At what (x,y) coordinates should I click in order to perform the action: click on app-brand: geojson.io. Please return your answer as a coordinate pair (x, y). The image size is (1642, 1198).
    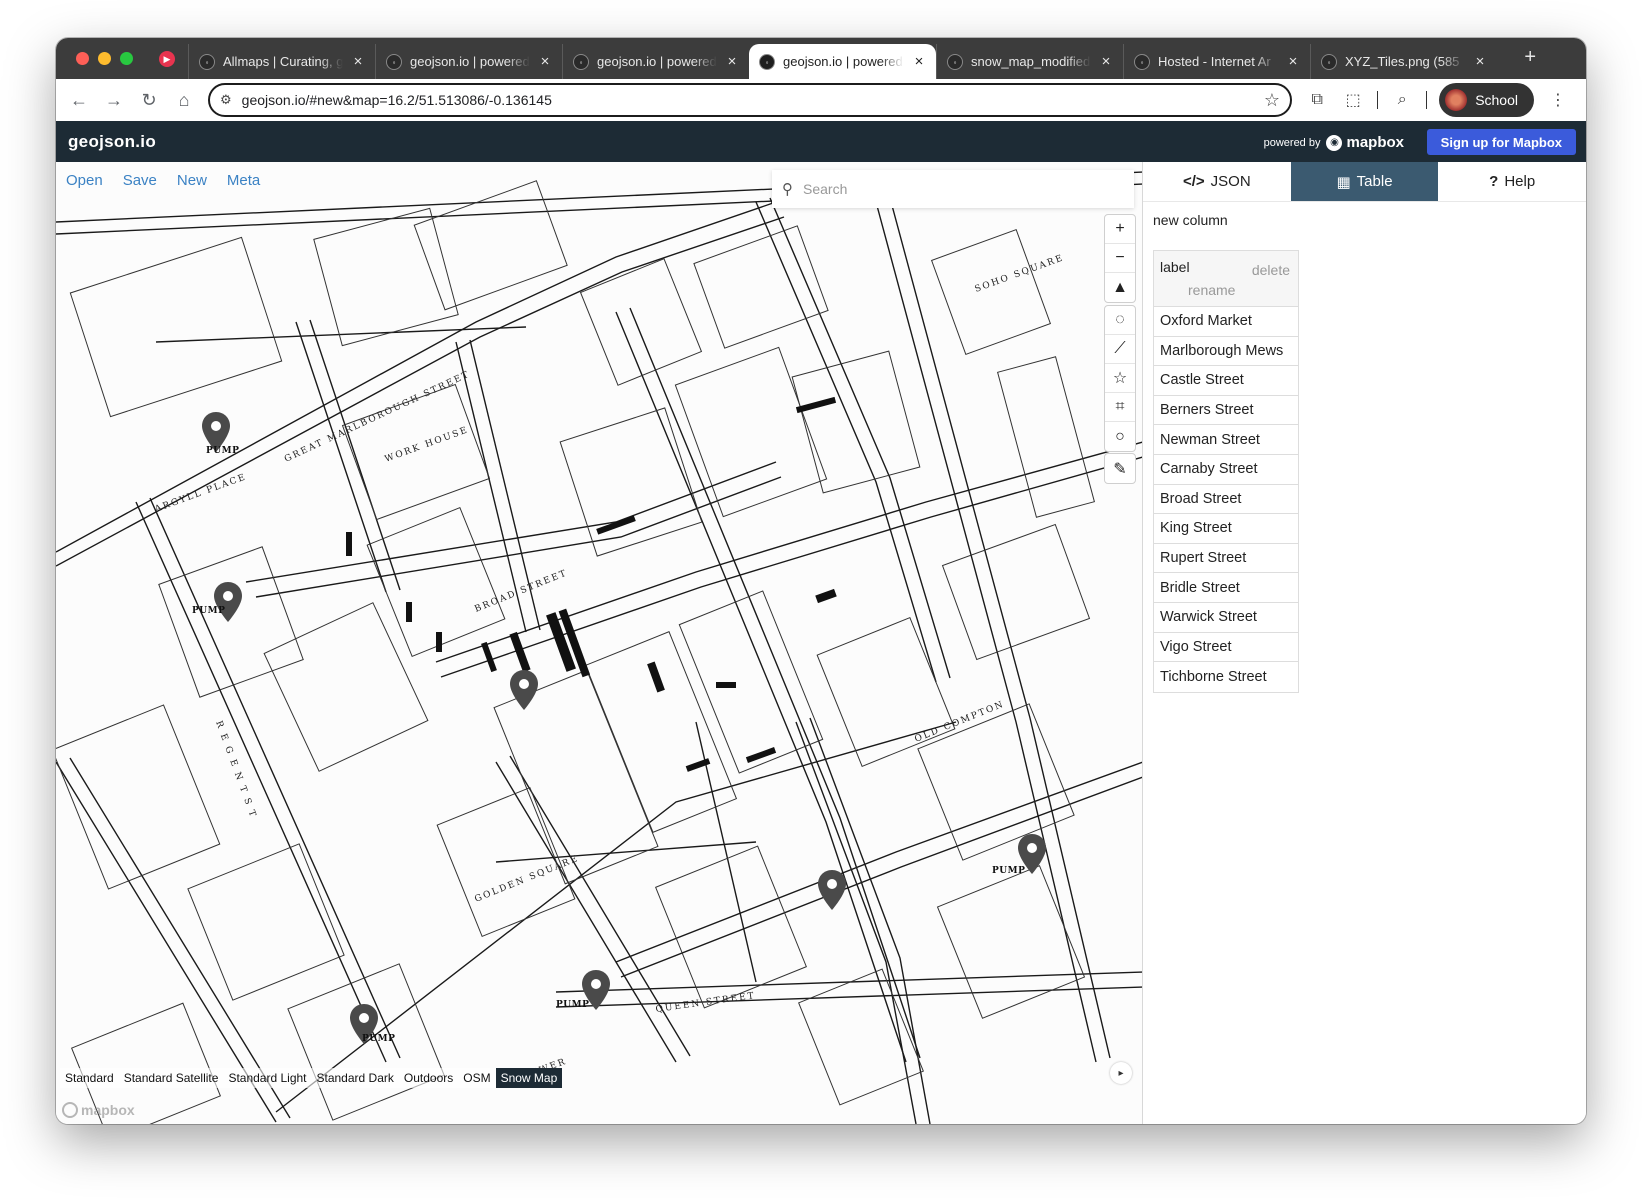
    Looking at the image, I should click on (112, 142).